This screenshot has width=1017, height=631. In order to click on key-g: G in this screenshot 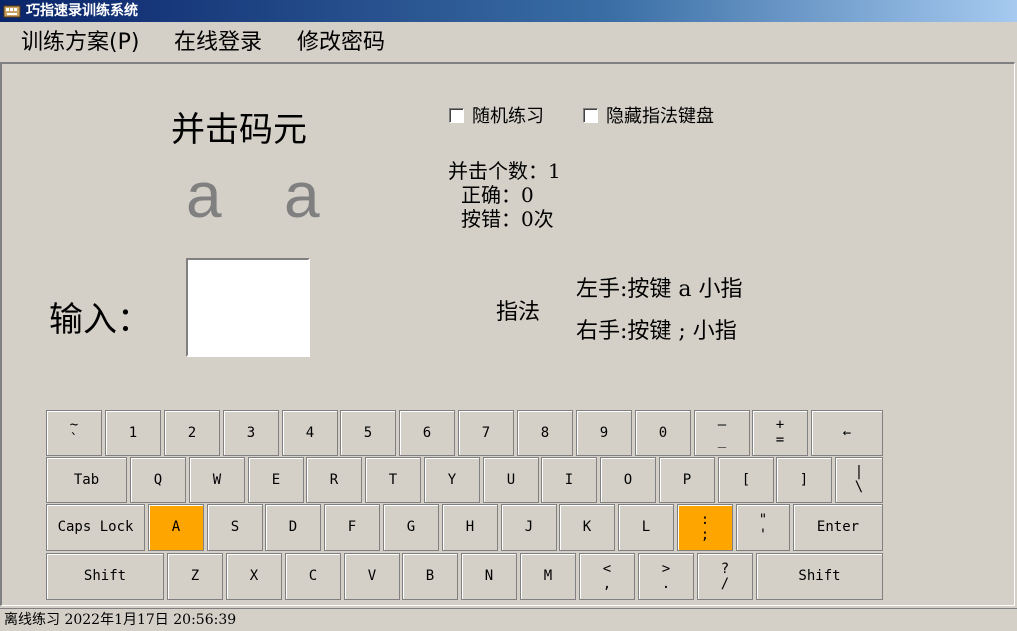, I will do `click(411, 527)`.